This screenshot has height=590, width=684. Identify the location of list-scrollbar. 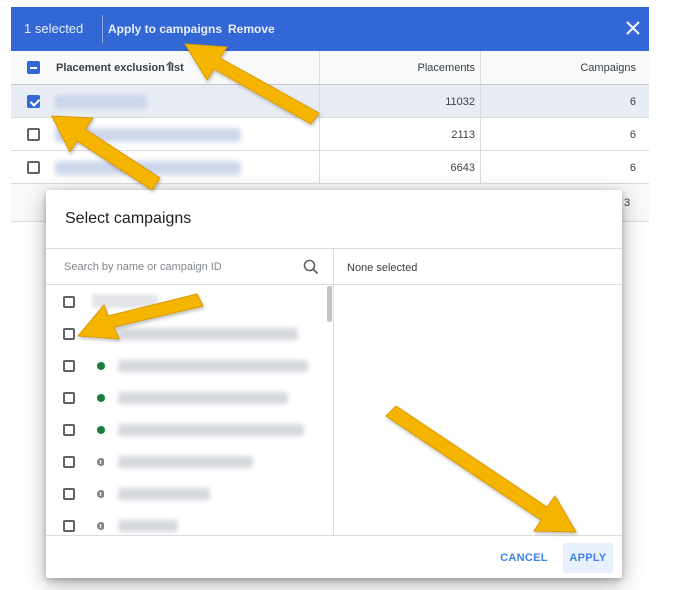
(329, 304).